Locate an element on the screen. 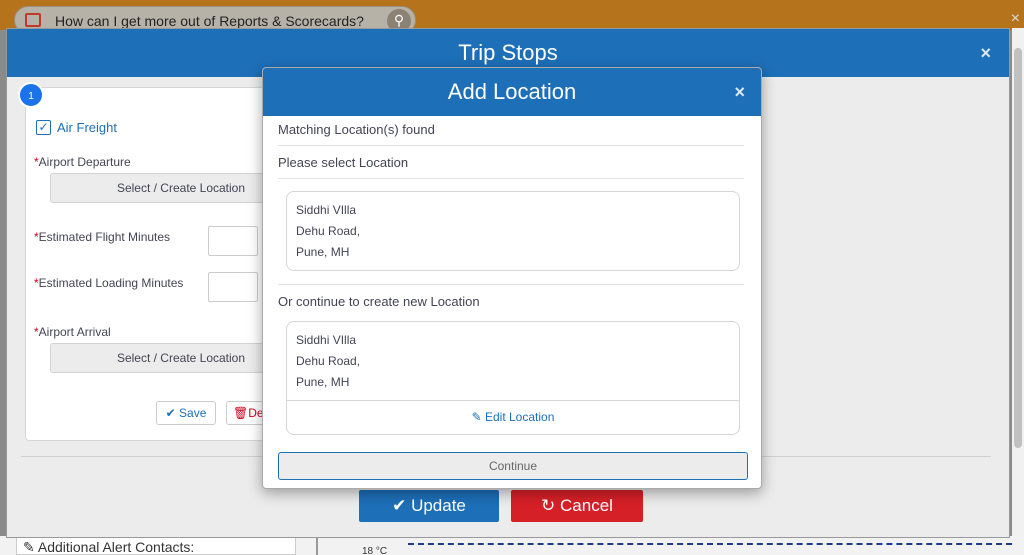 This screenshot has height=555, width=1024. refresh-icon: ↻ is located at coordinates (551, 505).